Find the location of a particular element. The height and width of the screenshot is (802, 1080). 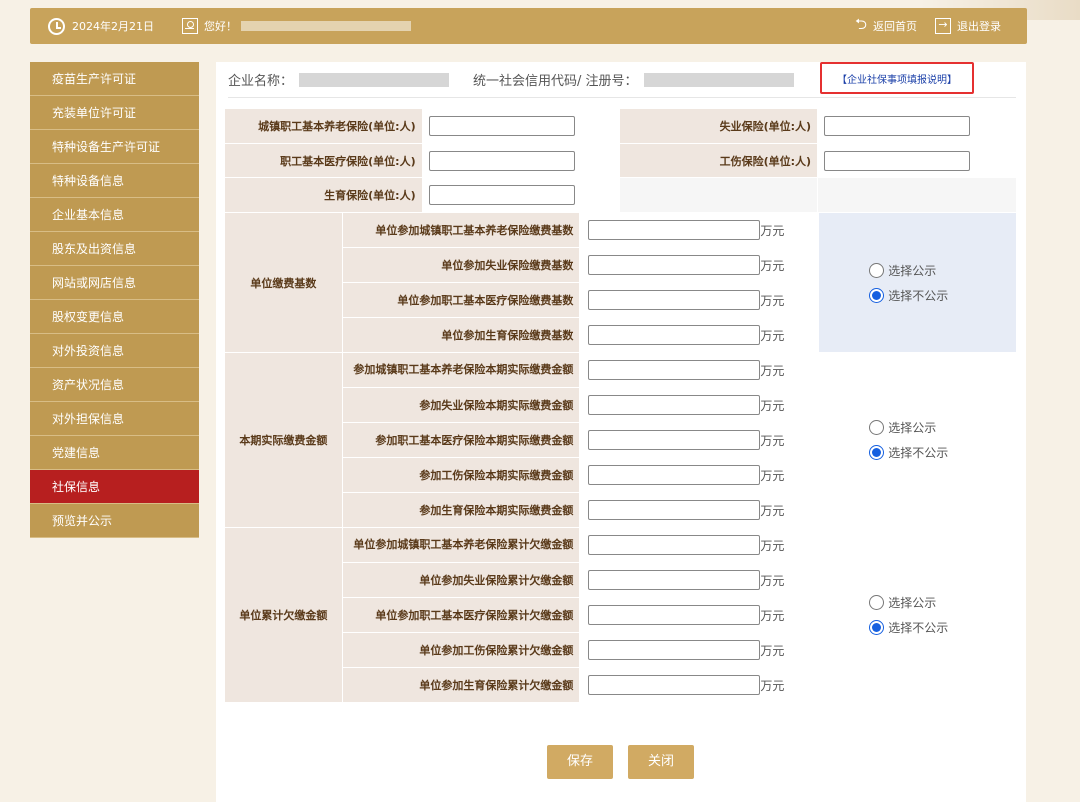

group-paid-row-label: 参加生育保险本期实际缴费金额 is located at coordinates (461, 510).